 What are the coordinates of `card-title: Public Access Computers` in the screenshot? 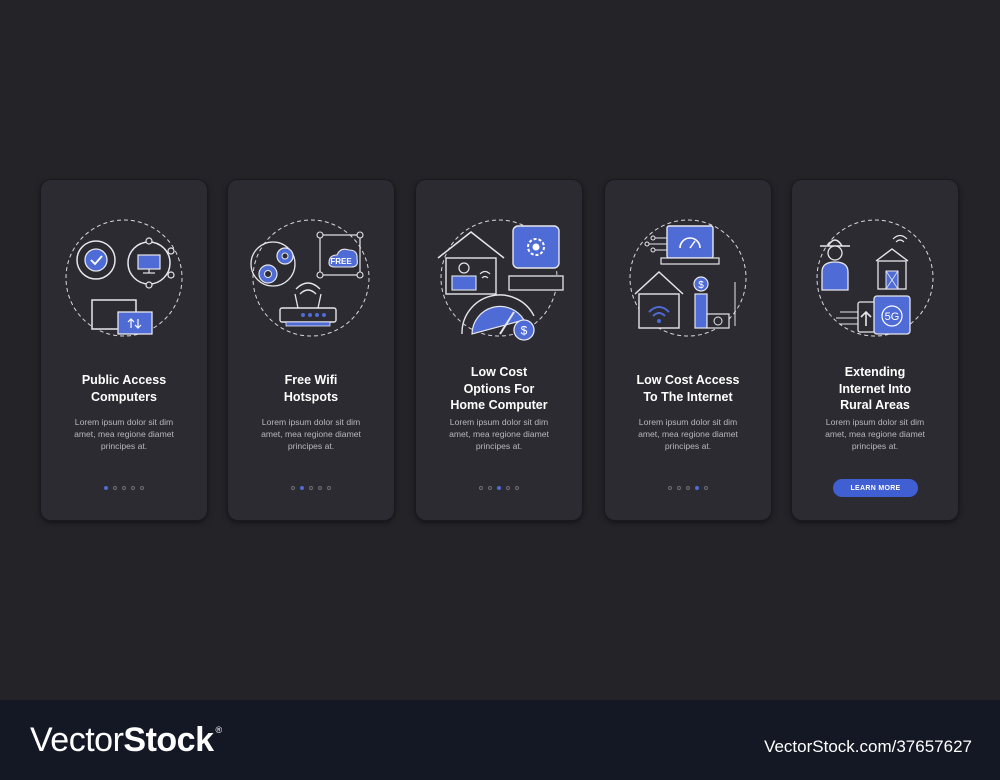 It's located at (124, 388).